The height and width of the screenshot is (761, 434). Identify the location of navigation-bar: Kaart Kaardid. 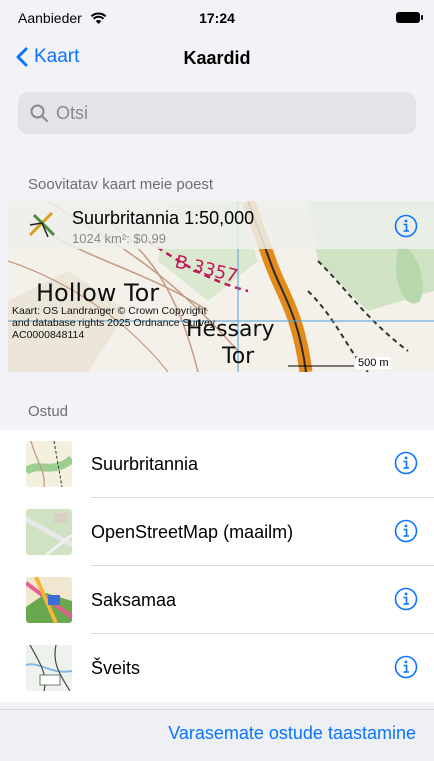
(217, 60).